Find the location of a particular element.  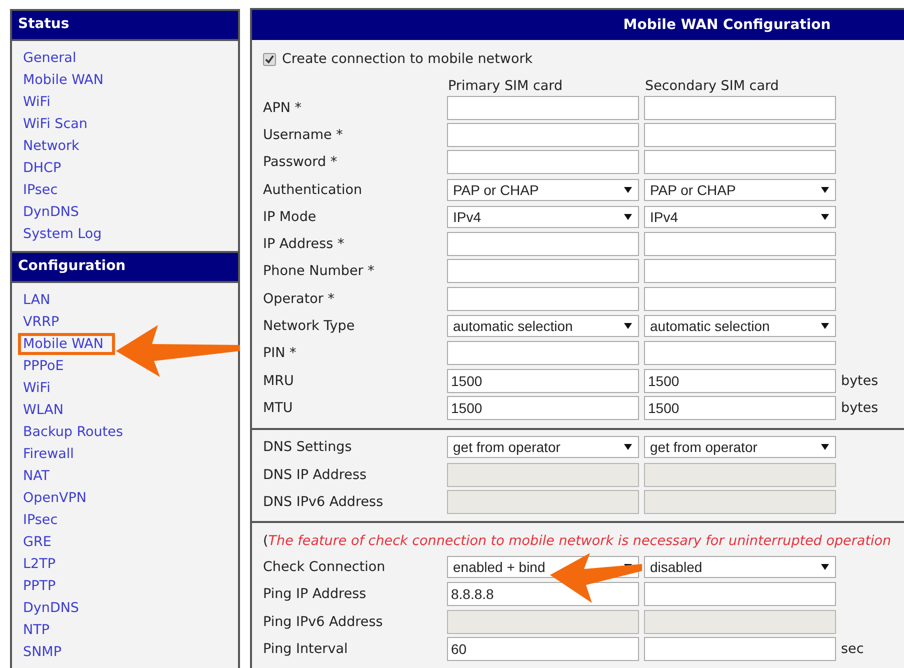

sidebar-link: VRRP is located at coordinates (41, 322).